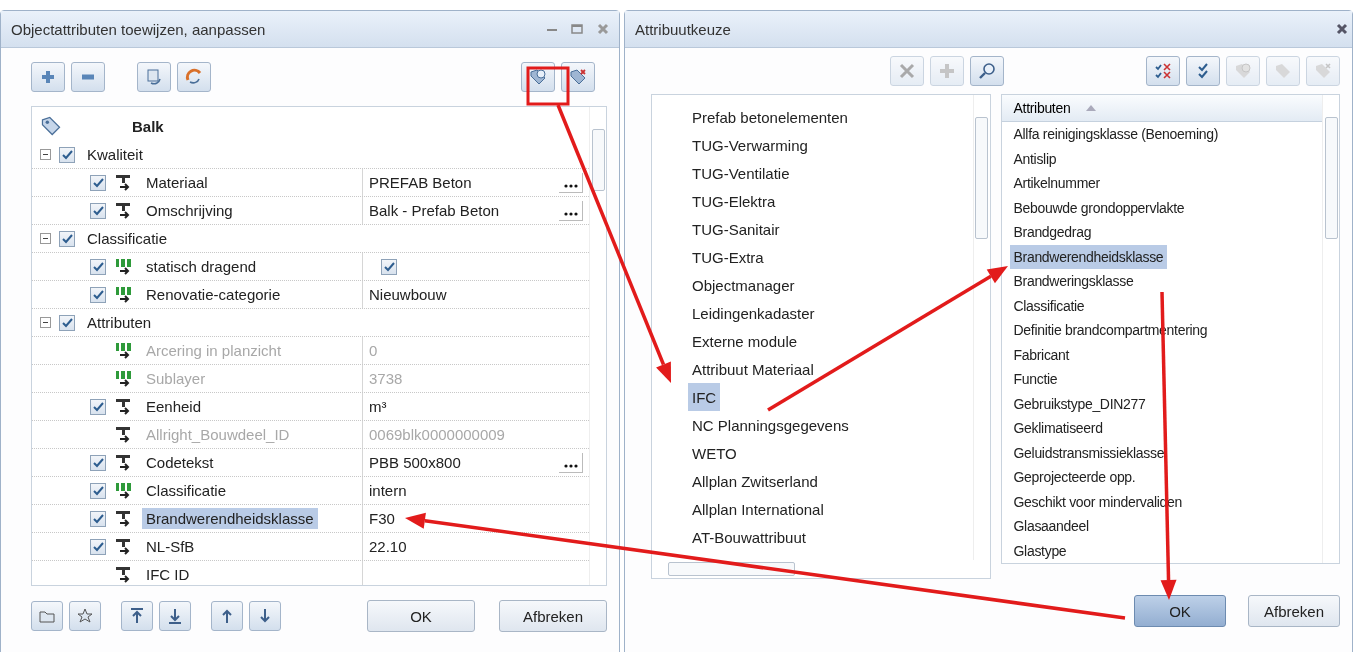  I want to click on attribute-name: Omschrijving, so click(189, 211).